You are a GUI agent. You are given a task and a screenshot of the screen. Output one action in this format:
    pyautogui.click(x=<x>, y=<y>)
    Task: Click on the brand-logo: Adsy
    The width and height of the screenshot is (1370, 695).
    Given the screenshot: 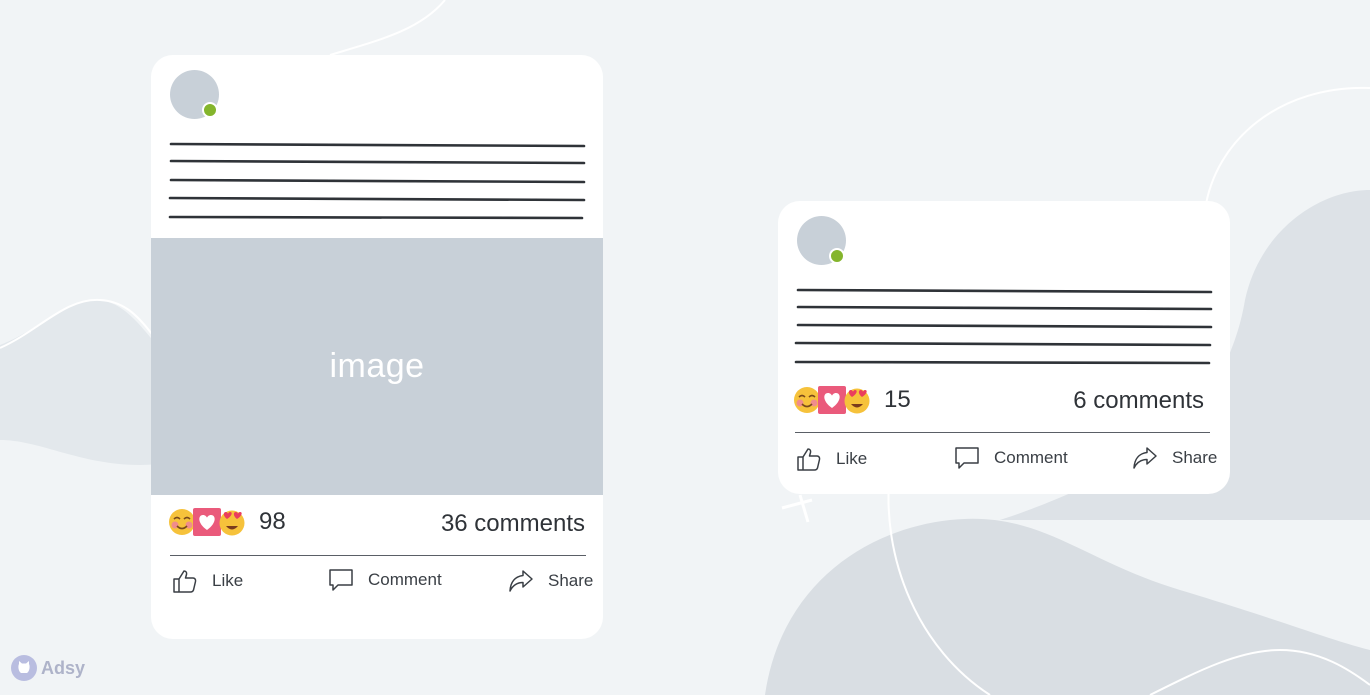 What is the action you would take?
    pyautogui.click(x=48, y=668)
    